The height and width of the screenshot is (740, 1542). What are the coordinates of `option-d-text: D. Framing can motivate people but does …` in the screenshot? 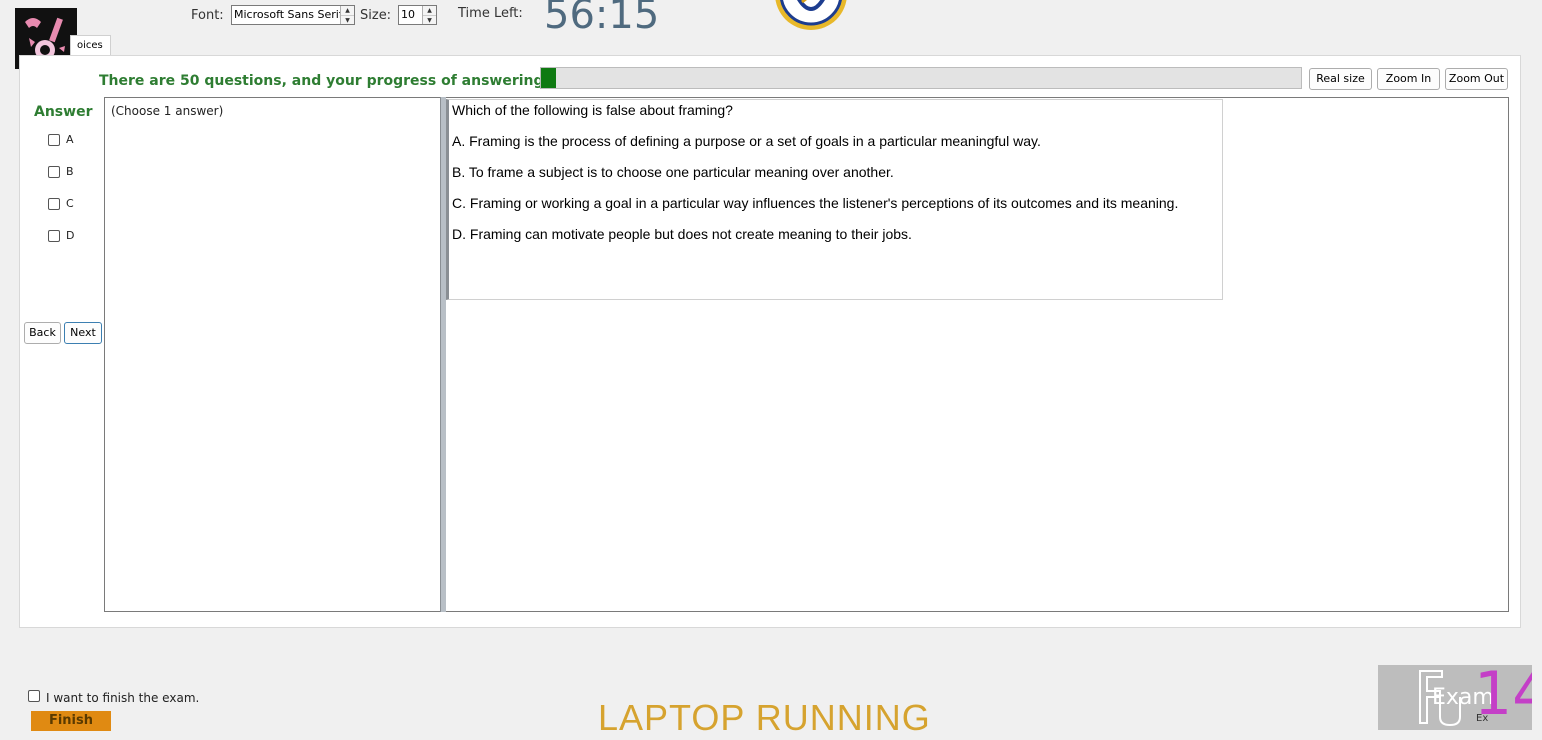 It's located at (682, 234).